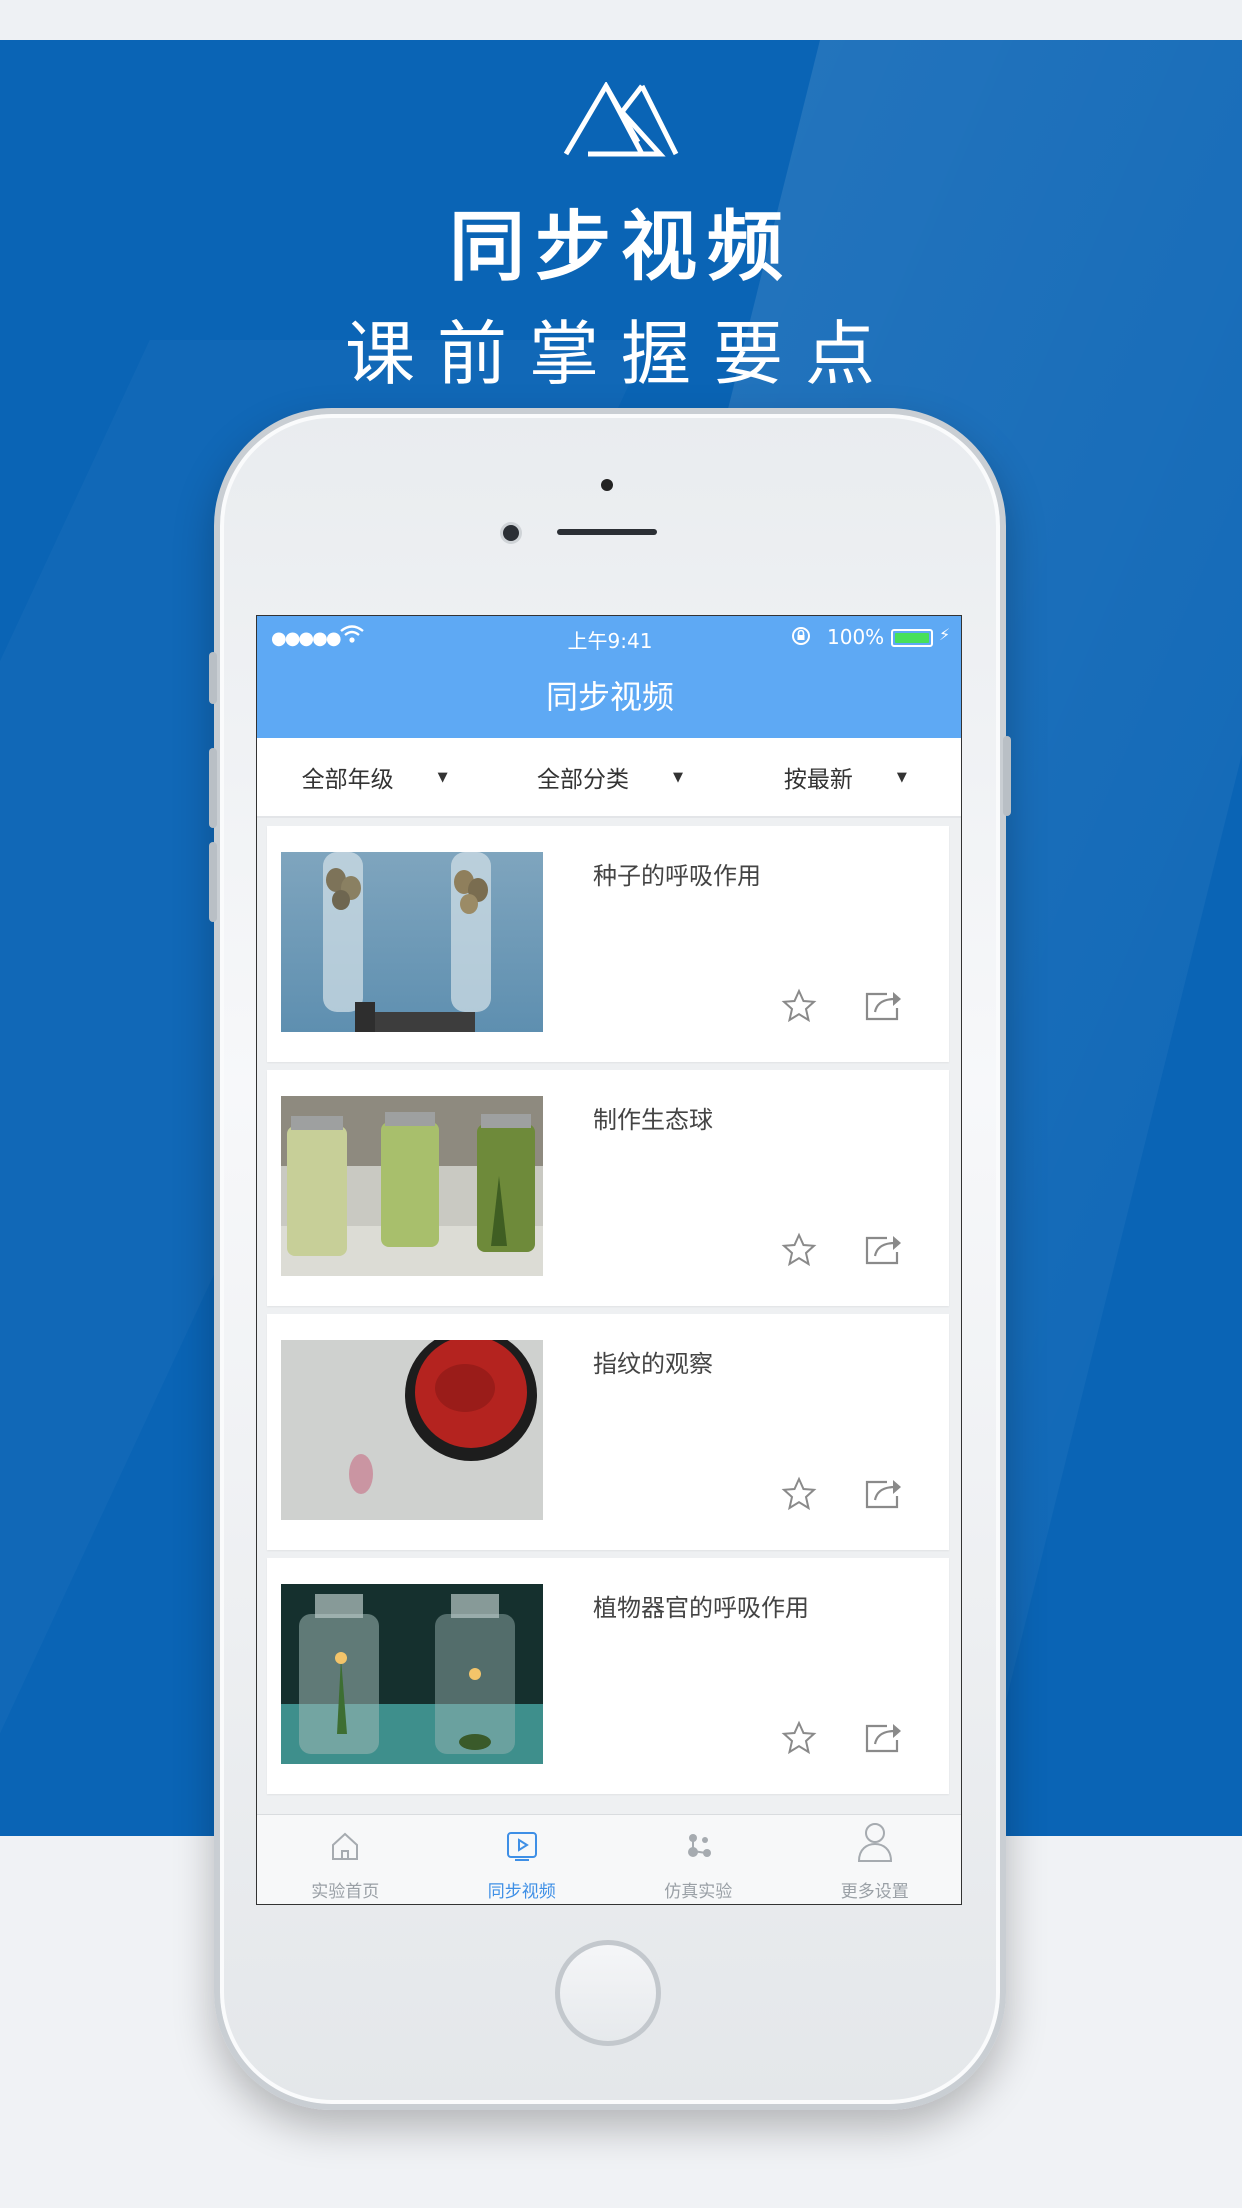 The width and height of the screenshot is (1242, 2208). Describe the element at coordinates (701, 1605) in the screenshot. I see `video-title: 植物器官的呼吸作用` at that location.